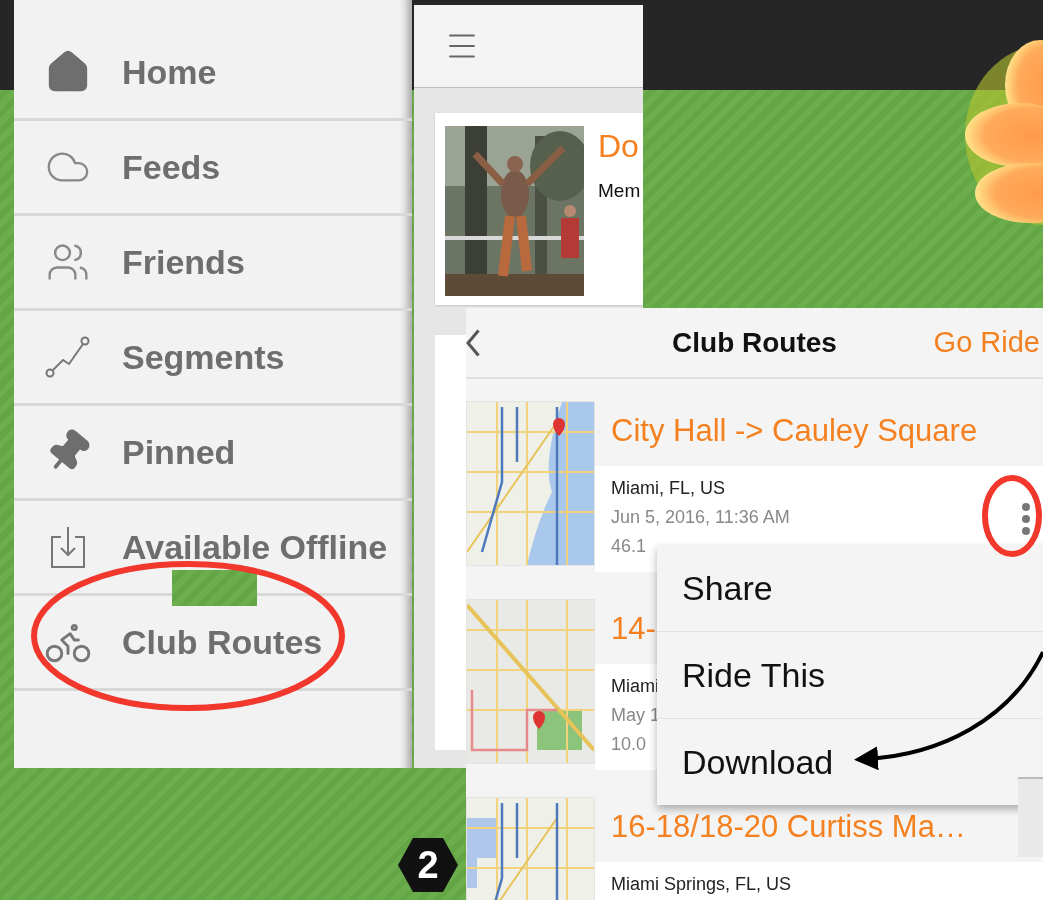 Image resolution: width=1043 pixels, height=900 pixels. I want to click on route-location: Miami, so click(635, 686).